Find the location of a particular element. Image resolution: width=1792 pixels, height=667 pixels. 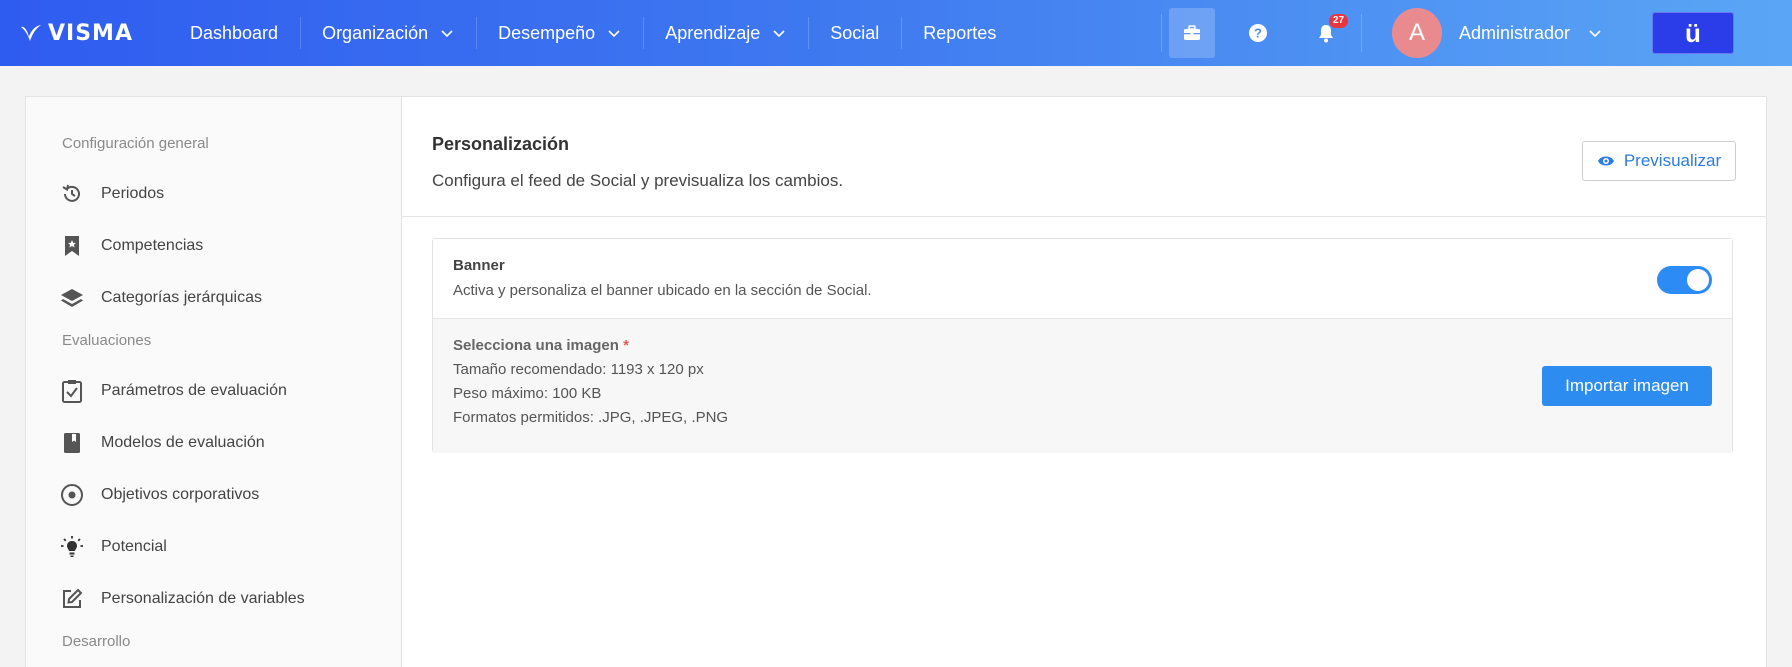

sidebar-item-label: Potencial is located at coordinates (134, 546).